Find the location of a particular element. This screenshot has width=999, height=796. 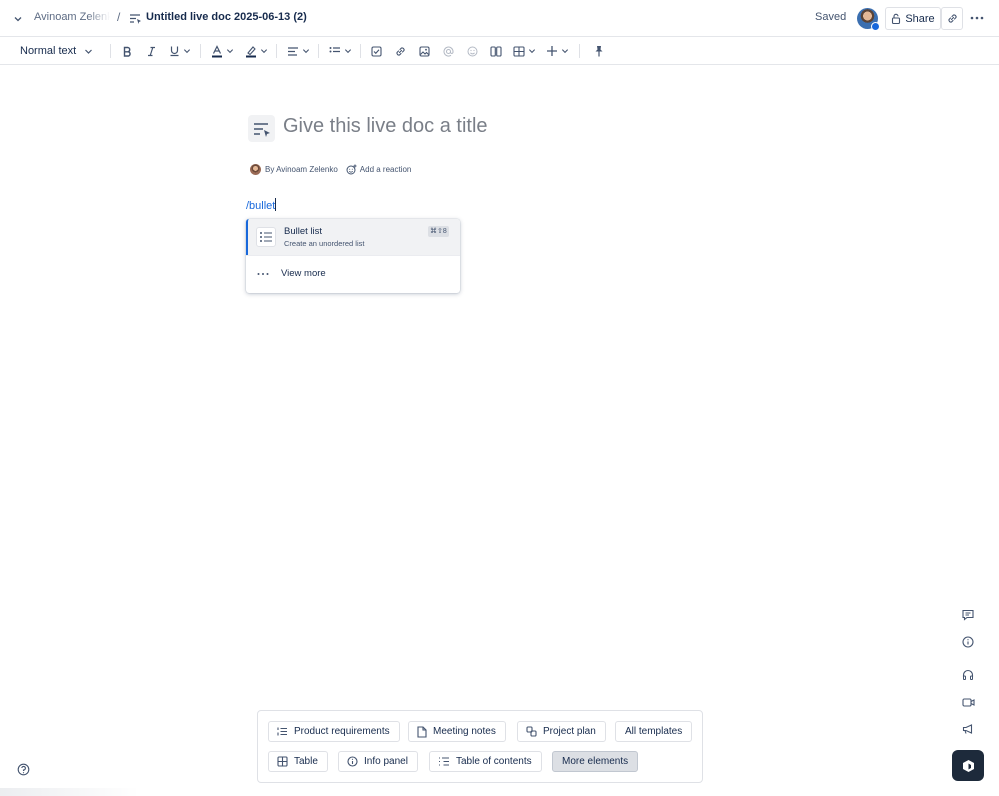

mention-icon is located at coordinates (448, 51).